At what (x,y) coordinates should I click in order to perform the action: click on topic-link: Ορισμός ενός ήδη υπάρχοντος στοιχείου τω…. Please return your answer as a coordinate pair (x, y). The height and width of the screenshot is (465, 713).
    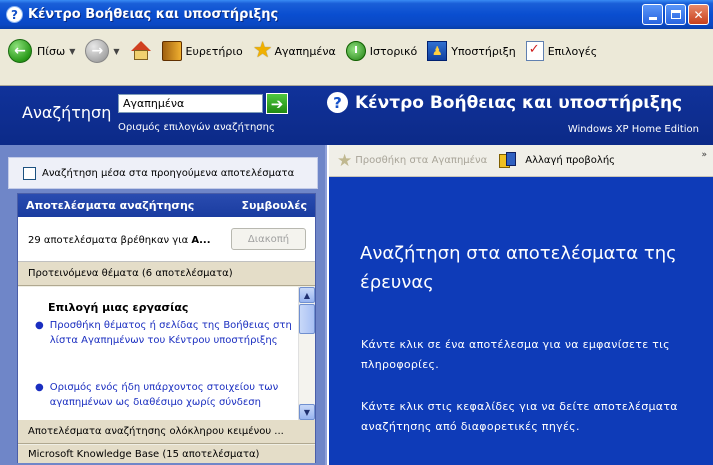
    Looking at the image, I should click on (171, 398).